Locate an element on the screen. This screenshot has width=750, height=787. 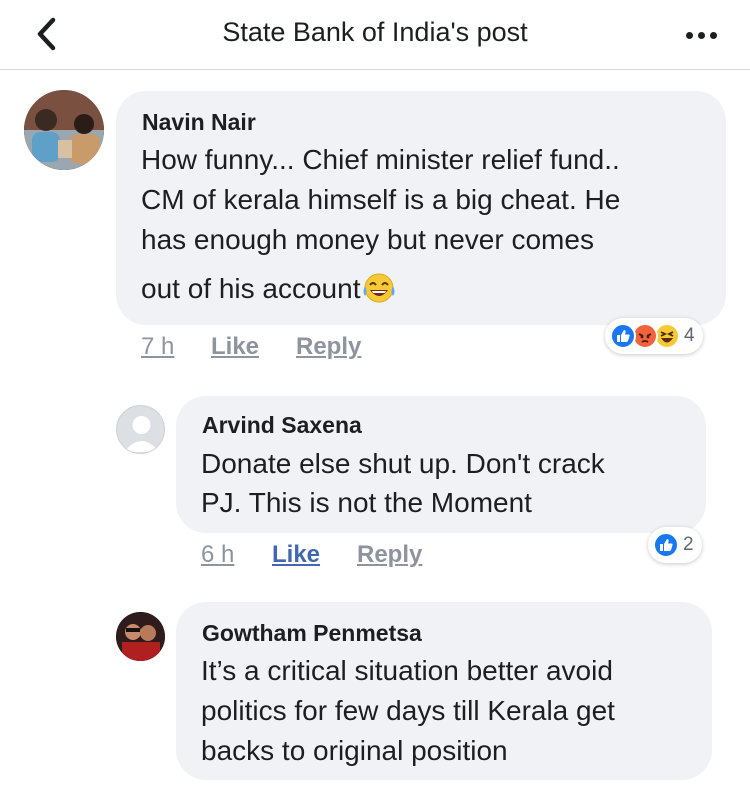
default-avatar-icon is located at coordinates (141, 434).